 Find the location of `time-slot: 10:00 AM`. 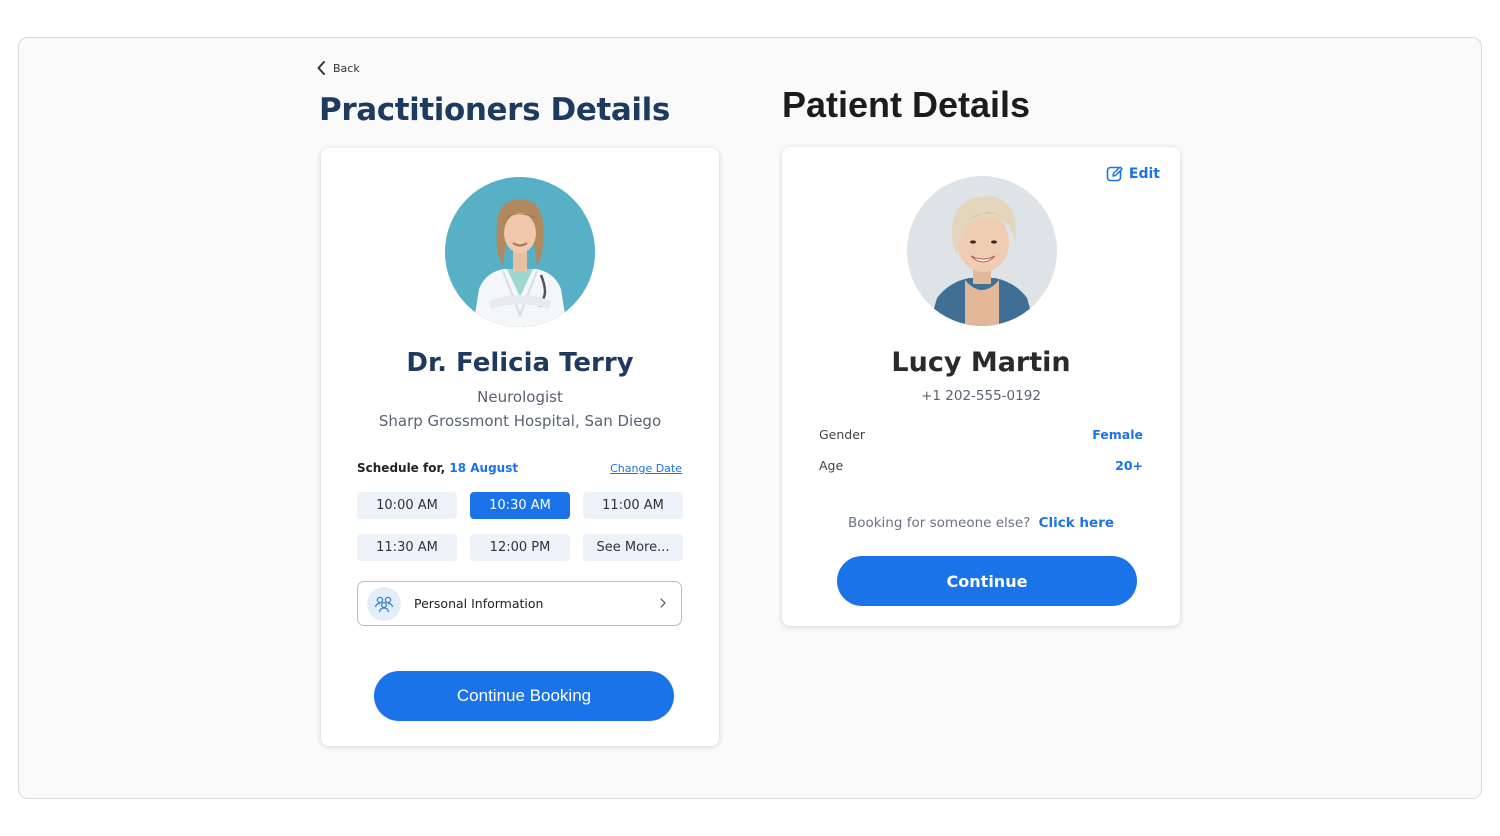

time-slot: 10:00 AM is located at coordinates (407, 505).